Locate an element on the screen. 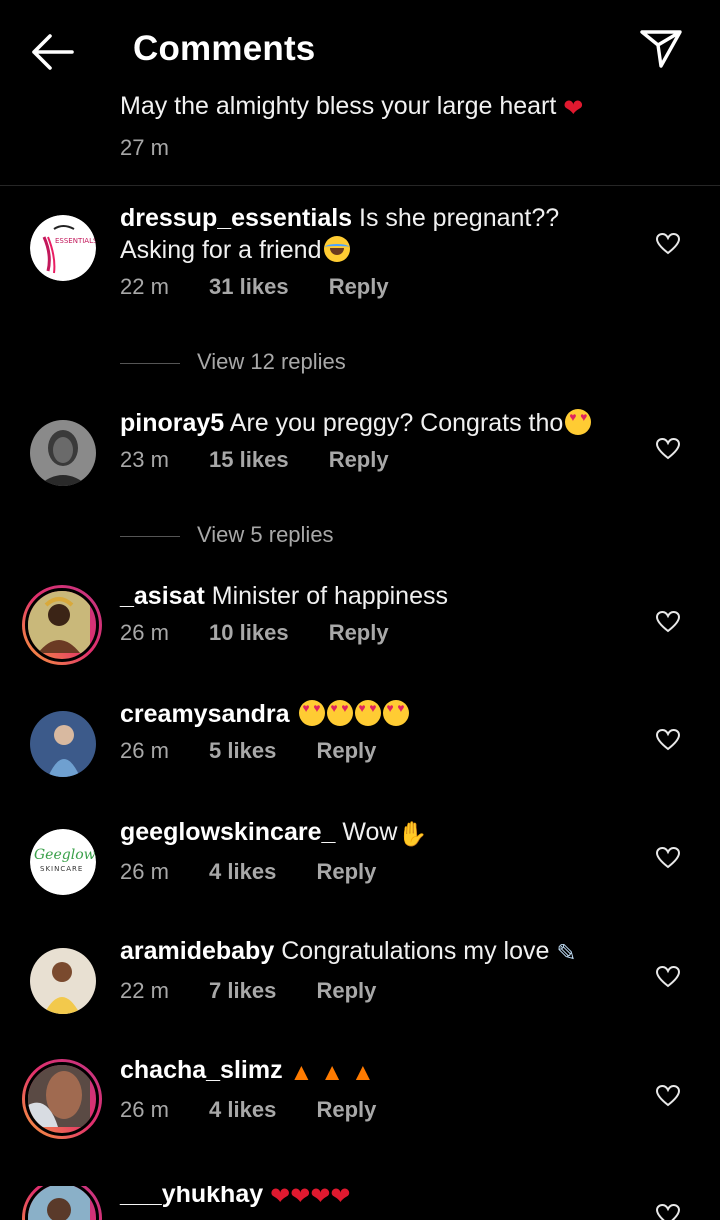  back-arrow-icon is located at coordinates (52, 52).